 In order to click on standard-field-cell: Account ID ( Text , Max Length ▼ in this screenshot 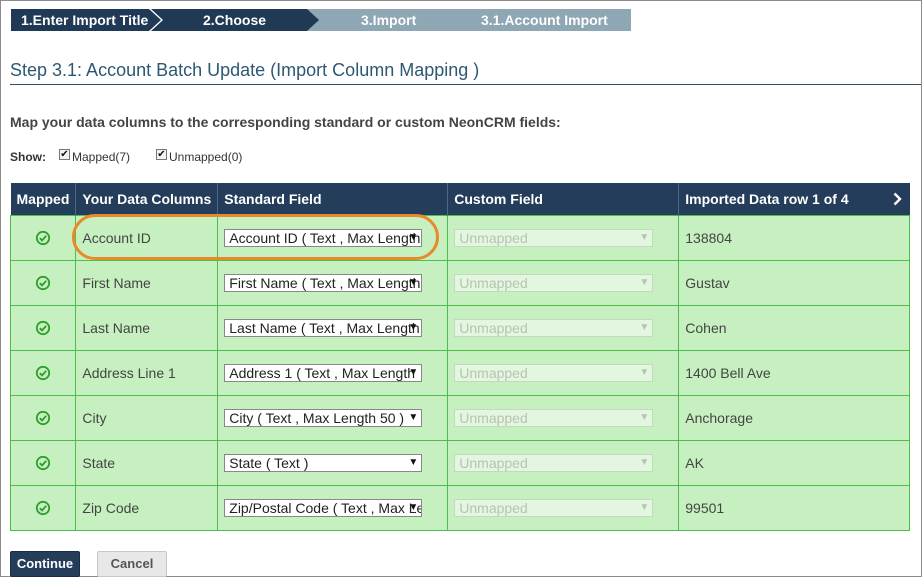, I will do `click(333, 237)`.